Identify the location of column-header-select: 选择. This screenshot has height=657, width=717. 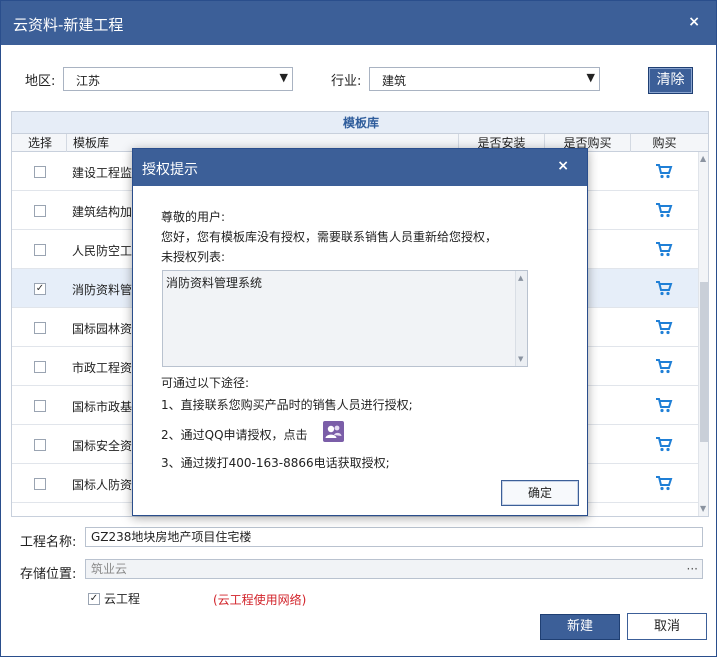
(39, 143).